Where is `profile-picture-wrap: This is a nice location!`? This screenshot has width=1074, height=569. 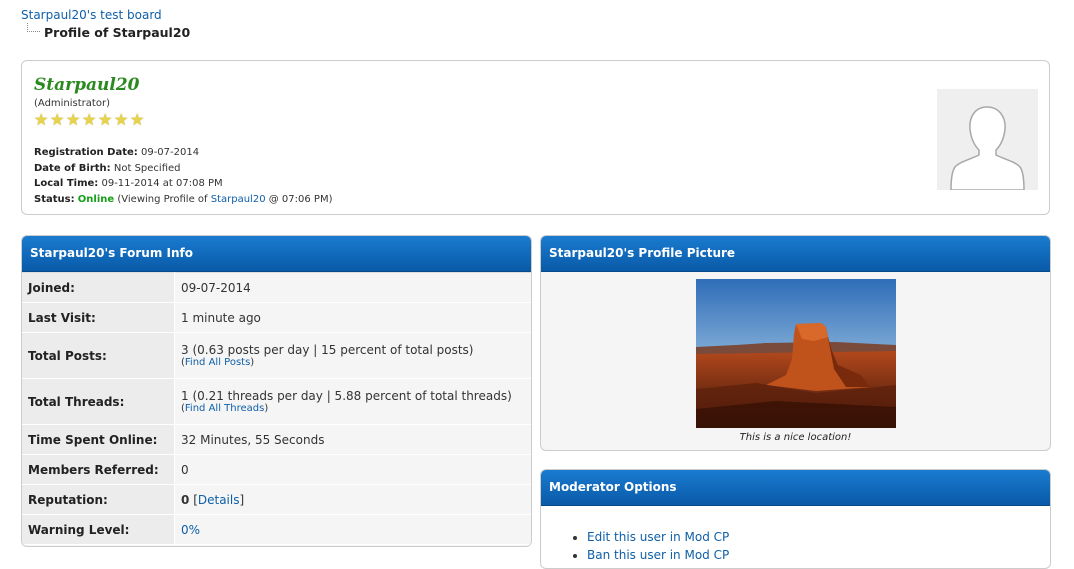 profile-picture-wrap: This is a nice location! is located at coordinates (795, 357).